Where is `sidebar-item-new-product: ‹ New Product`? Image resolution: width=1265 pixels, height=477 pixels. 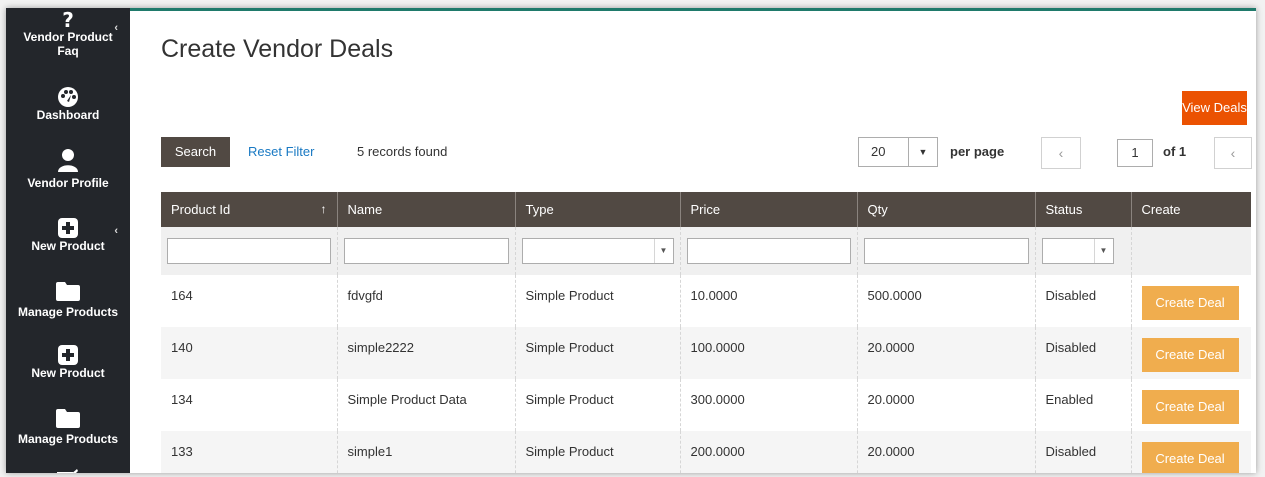
sidebar-item-new-product: ‹ New Product is located at coordinates (68, 235).